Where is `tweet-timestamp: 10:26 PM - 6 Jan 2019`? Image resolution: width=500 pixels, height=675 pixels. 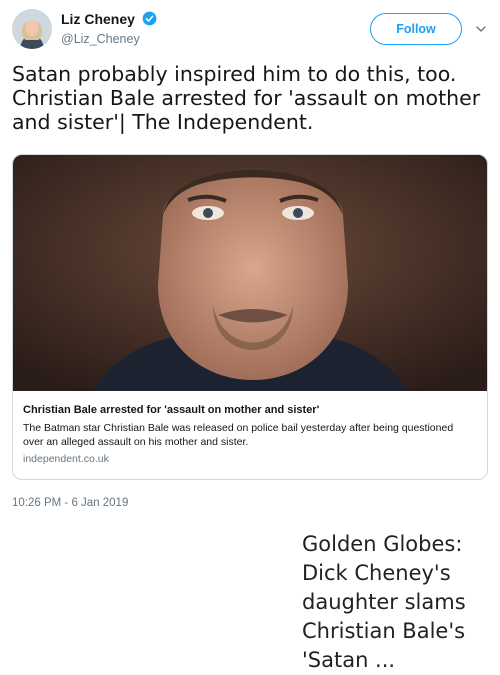
tweet-timestamp: 10:26 PM - 6 Jan 2019 is located at coordinates (70, 503).